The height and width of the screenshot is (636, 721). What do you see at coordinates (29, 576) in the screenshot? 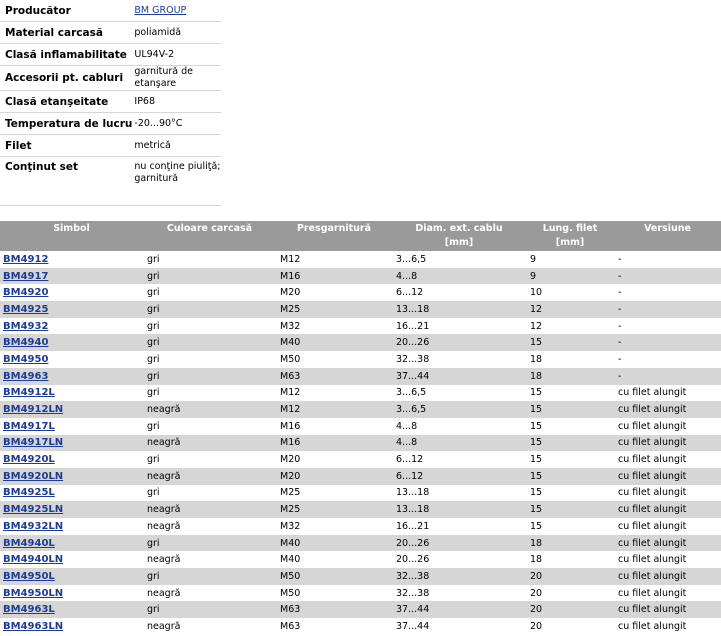
I see `product-link: BM4950L` at bounding box center [29, 576].